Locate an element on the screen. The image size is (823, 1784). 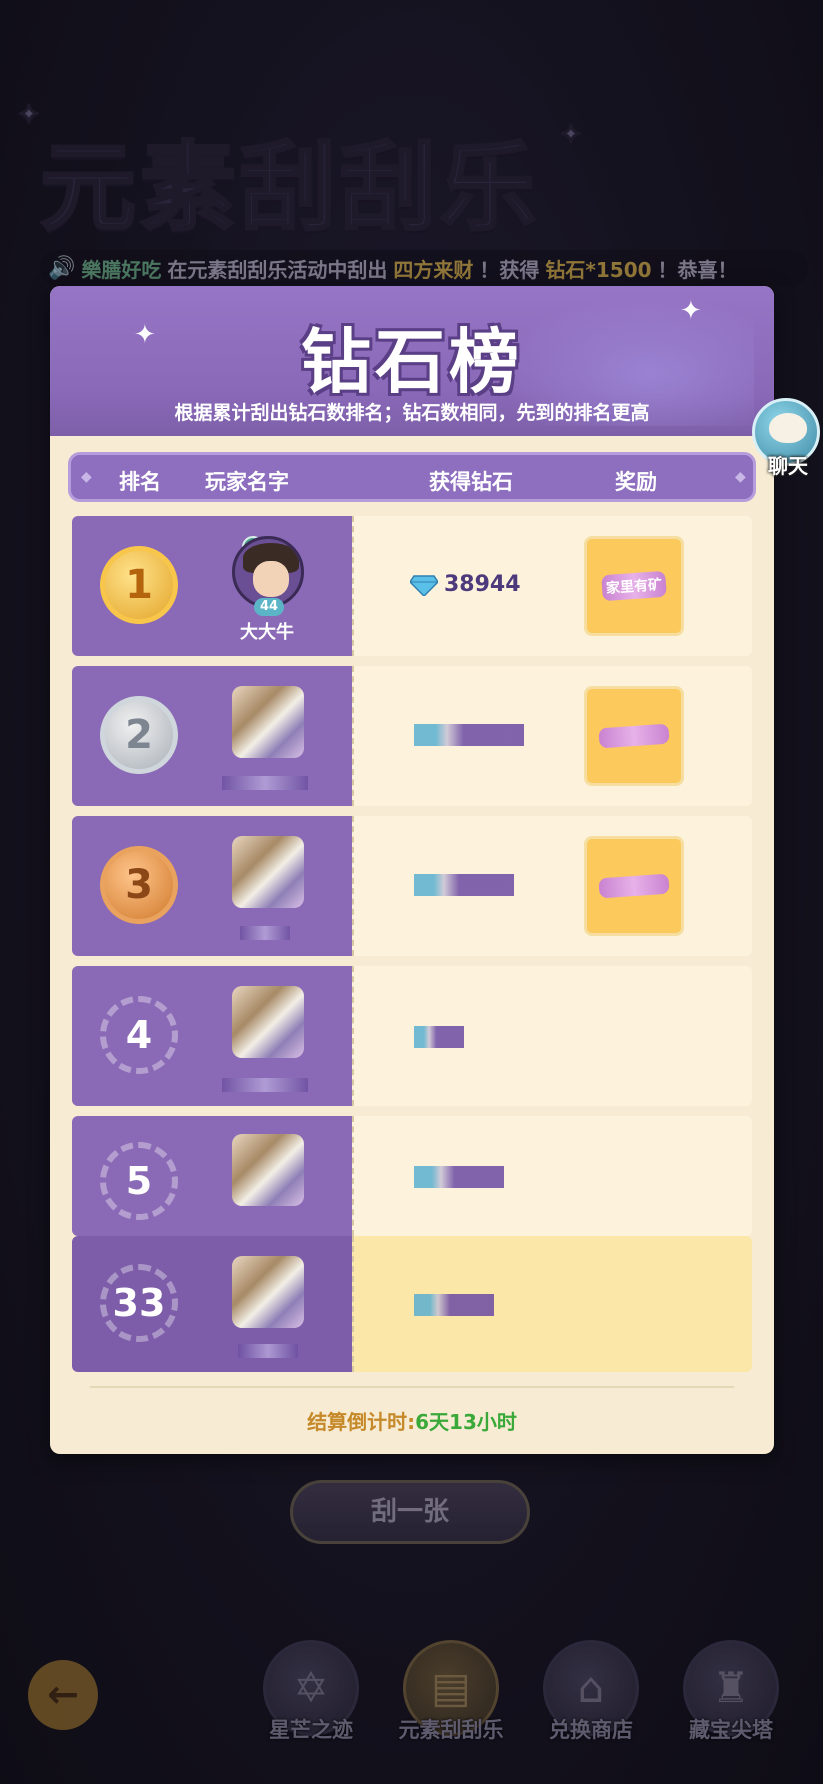
leaderboard-row: 1 ⊕ 44 大大牛 38944 家里有矿 is located at coordinates (412, 586).